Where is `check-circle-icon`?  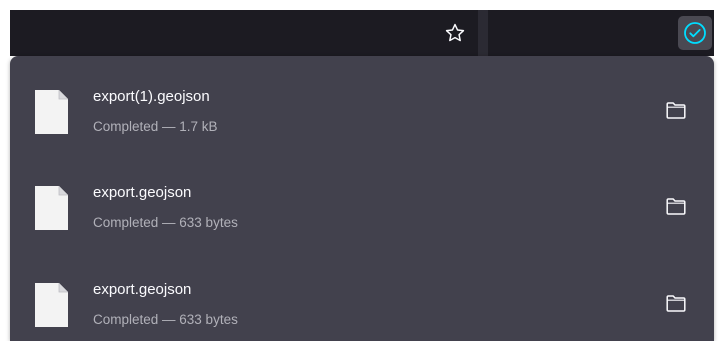 check-circle-icon is located at coordinates (695, 33).